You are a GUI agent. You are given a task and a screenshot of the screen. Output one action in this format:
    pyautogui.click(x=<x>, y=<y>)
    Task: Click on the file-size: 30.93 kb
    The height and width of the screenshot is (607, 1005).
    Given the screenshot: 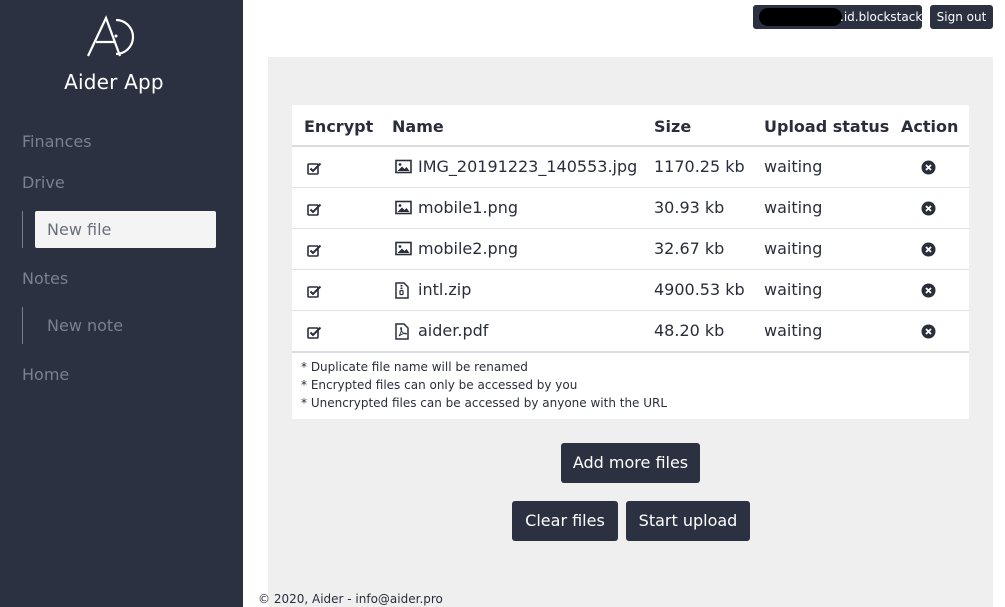 What is the action you would take?
    pyautogui.click(x=689, y=207)
    